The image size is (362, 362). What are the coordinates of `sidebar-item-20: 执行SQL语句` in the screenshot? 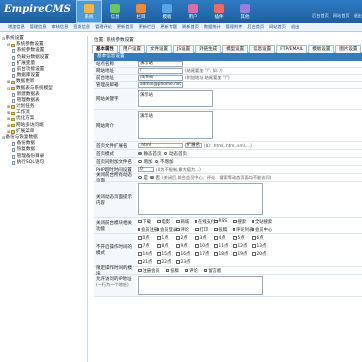 It's located at (43, 163).